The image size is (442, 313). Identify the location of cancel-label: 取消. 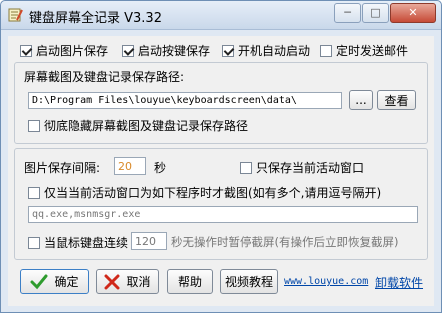
(138, 282).